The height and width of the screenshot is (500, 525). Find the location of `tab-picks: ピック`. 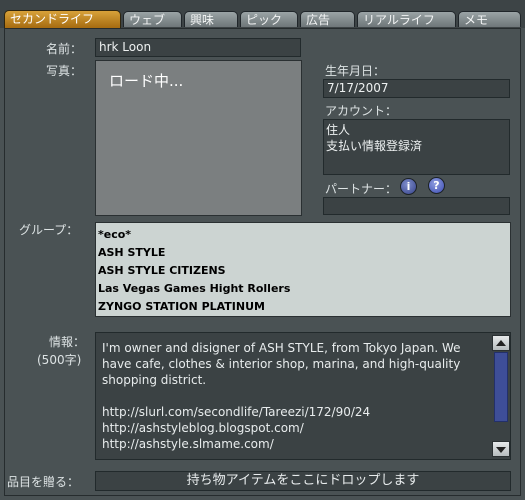

tab-picks: ピック is located at coordinates (269, 19).